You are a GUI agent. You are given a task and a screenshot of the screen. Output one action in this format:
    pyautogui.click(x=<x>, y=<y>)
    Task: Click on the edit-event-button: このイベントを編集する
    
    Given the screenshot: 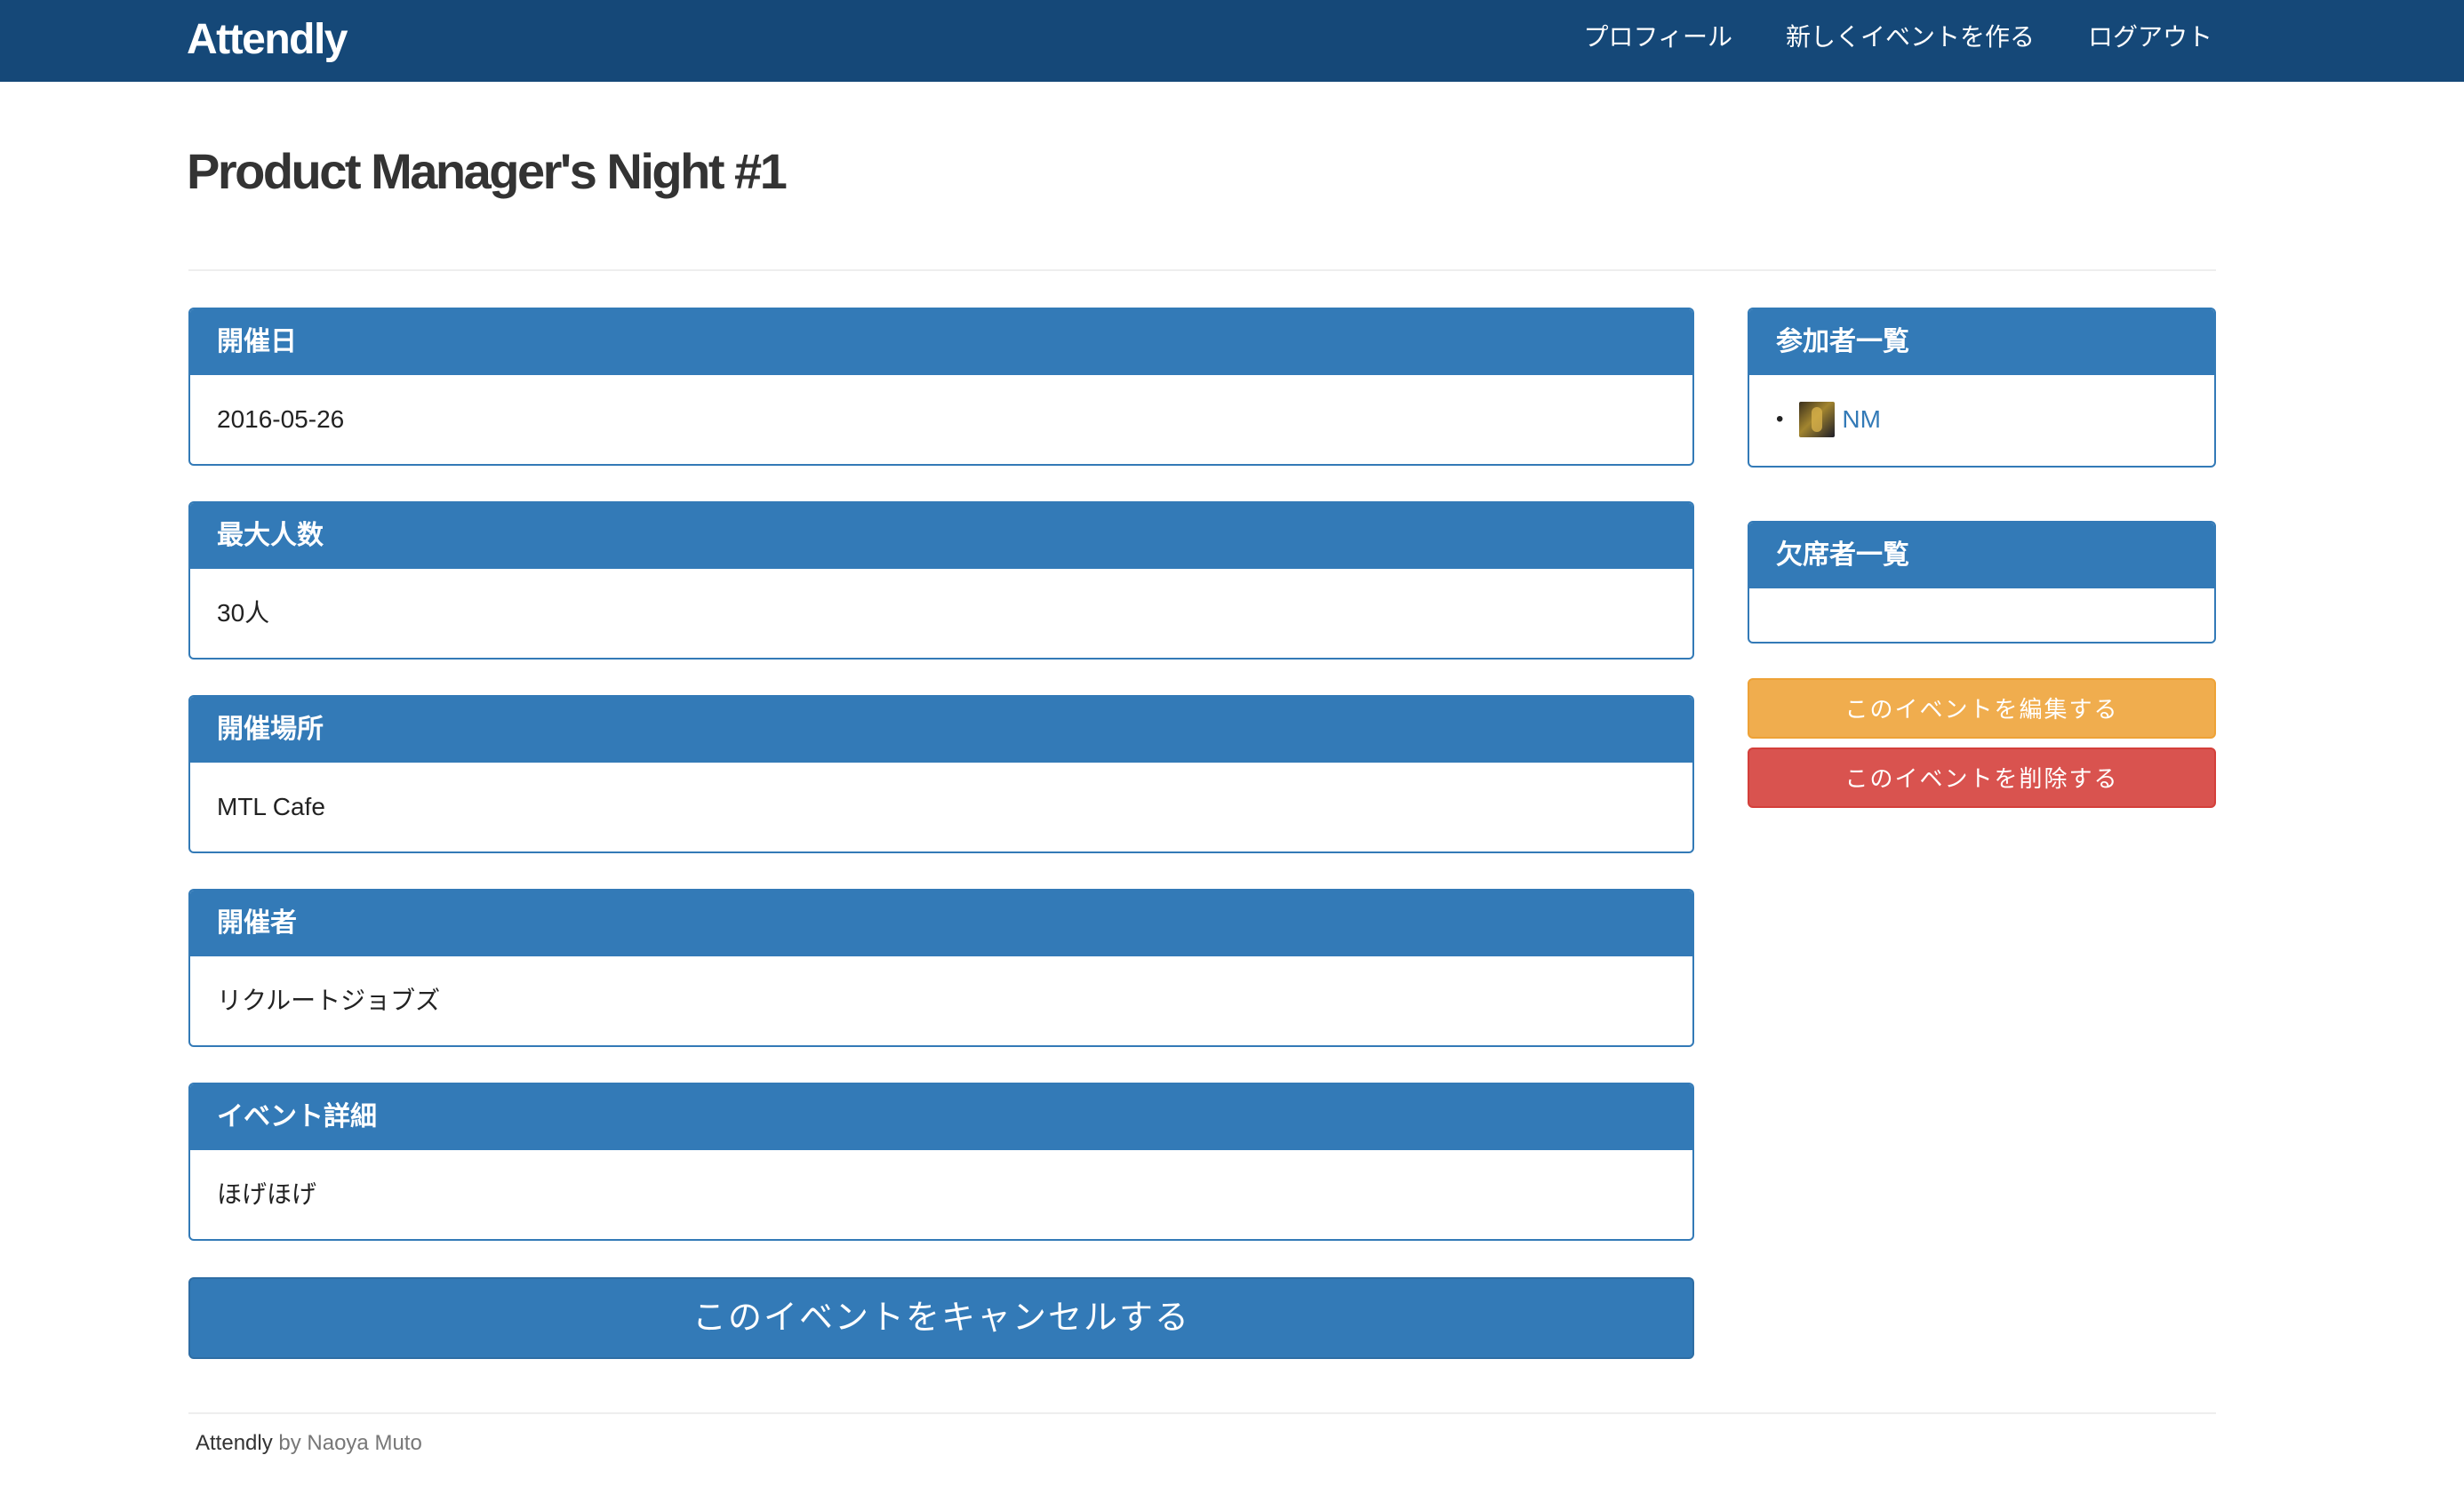 What is the action you would take?
    pyautogui.click(x=1982, y=708)
    